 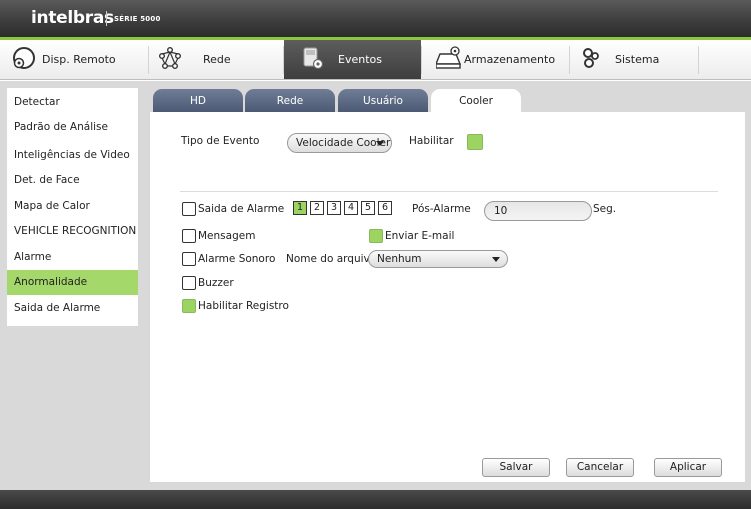 I want to click on tab-cooler: Cooler, so click(x=476, y=101).